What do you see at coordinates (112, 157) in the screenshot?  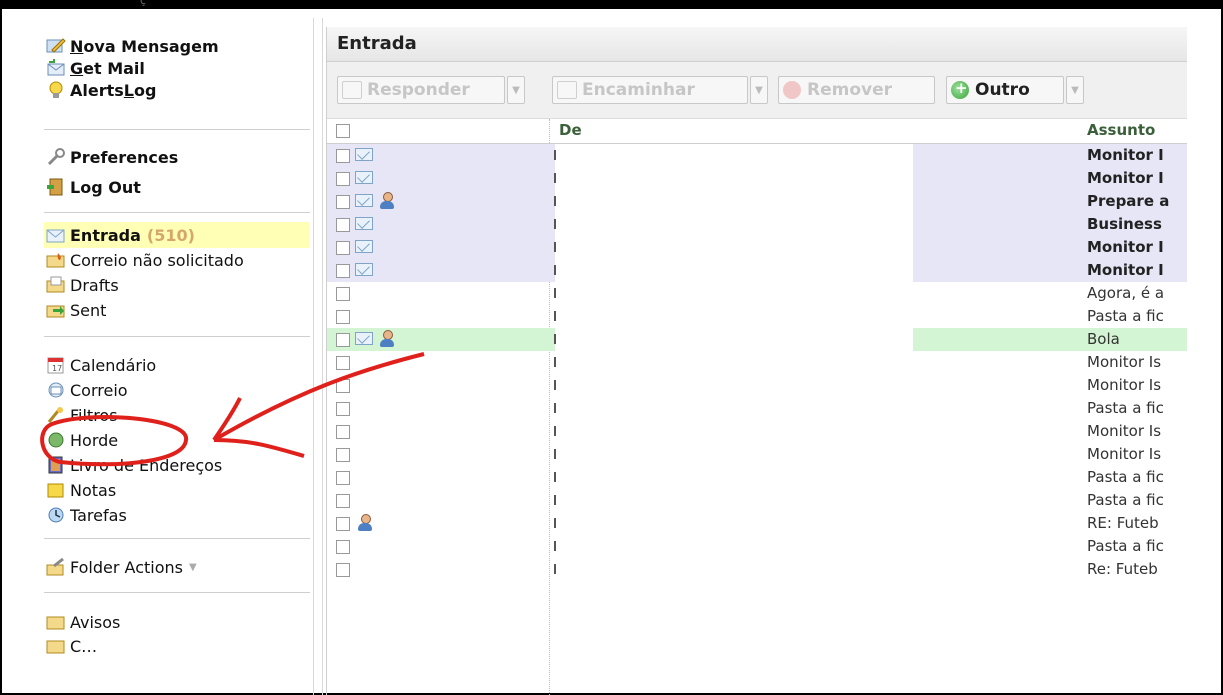 I see `sidebar-item-preferences: Preferences` at bounding box center [112, 157].